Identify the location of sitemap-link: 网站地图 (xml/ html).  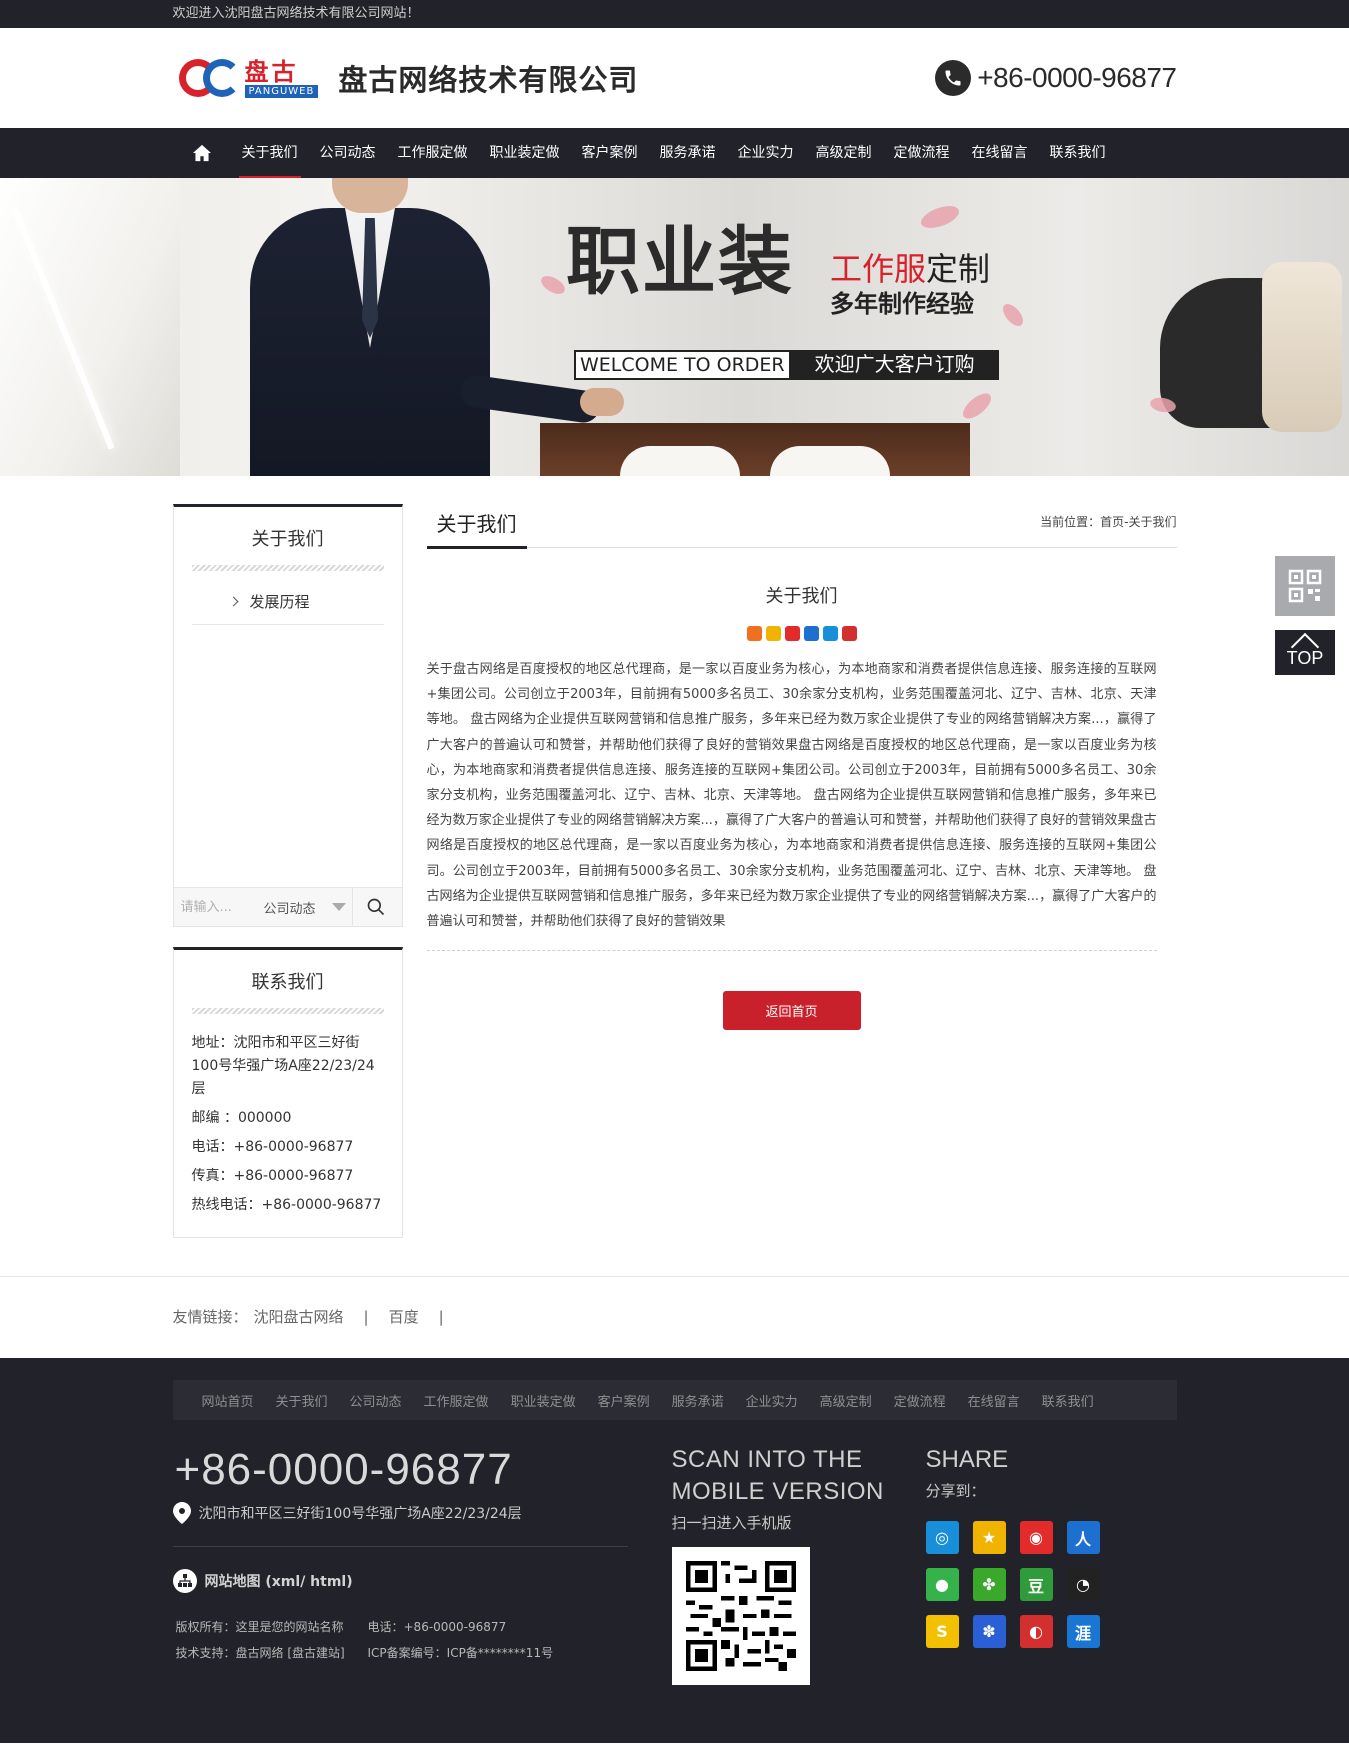
(400, 1581).